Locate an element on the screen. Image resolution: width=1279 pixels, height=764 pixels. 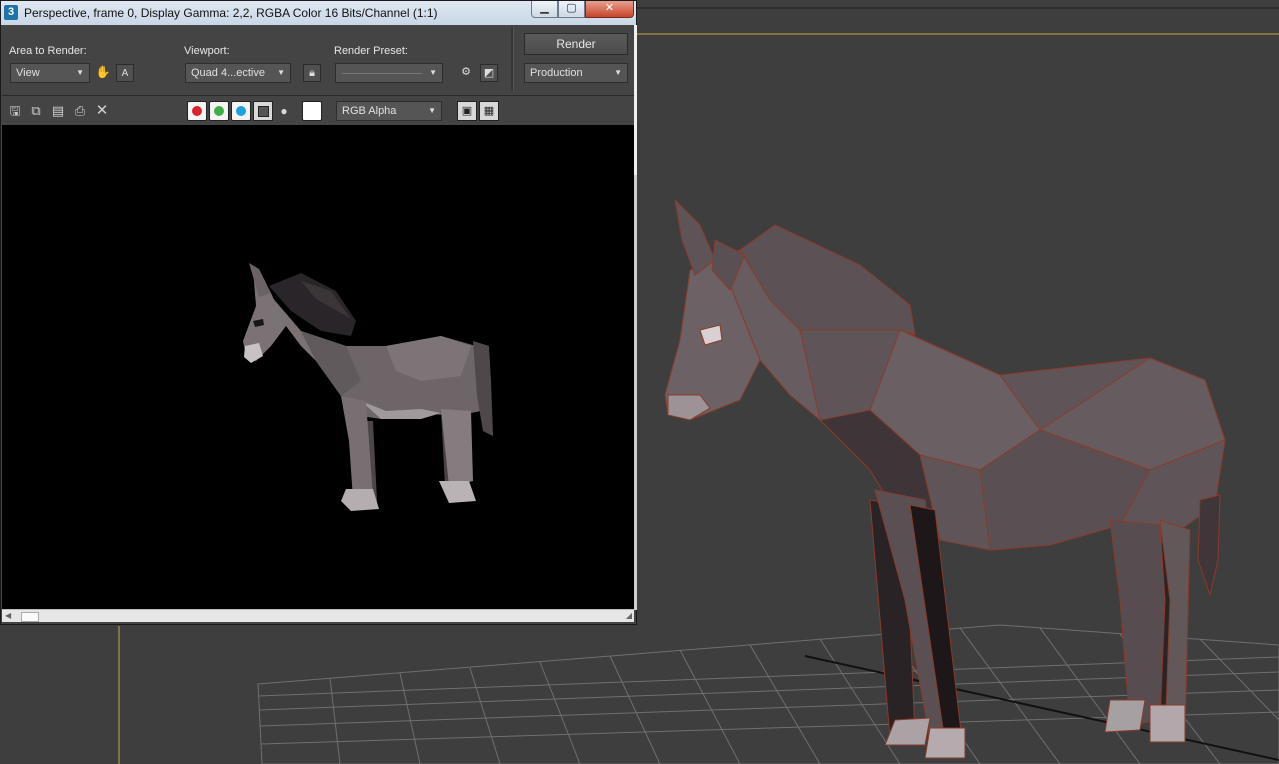
frame-toolbar: 🖫︎ ⧉ ▤ ⎙ ✕ ● RGB Alpha ▼ ▣ ▦ is located at coordinates (318, 110).